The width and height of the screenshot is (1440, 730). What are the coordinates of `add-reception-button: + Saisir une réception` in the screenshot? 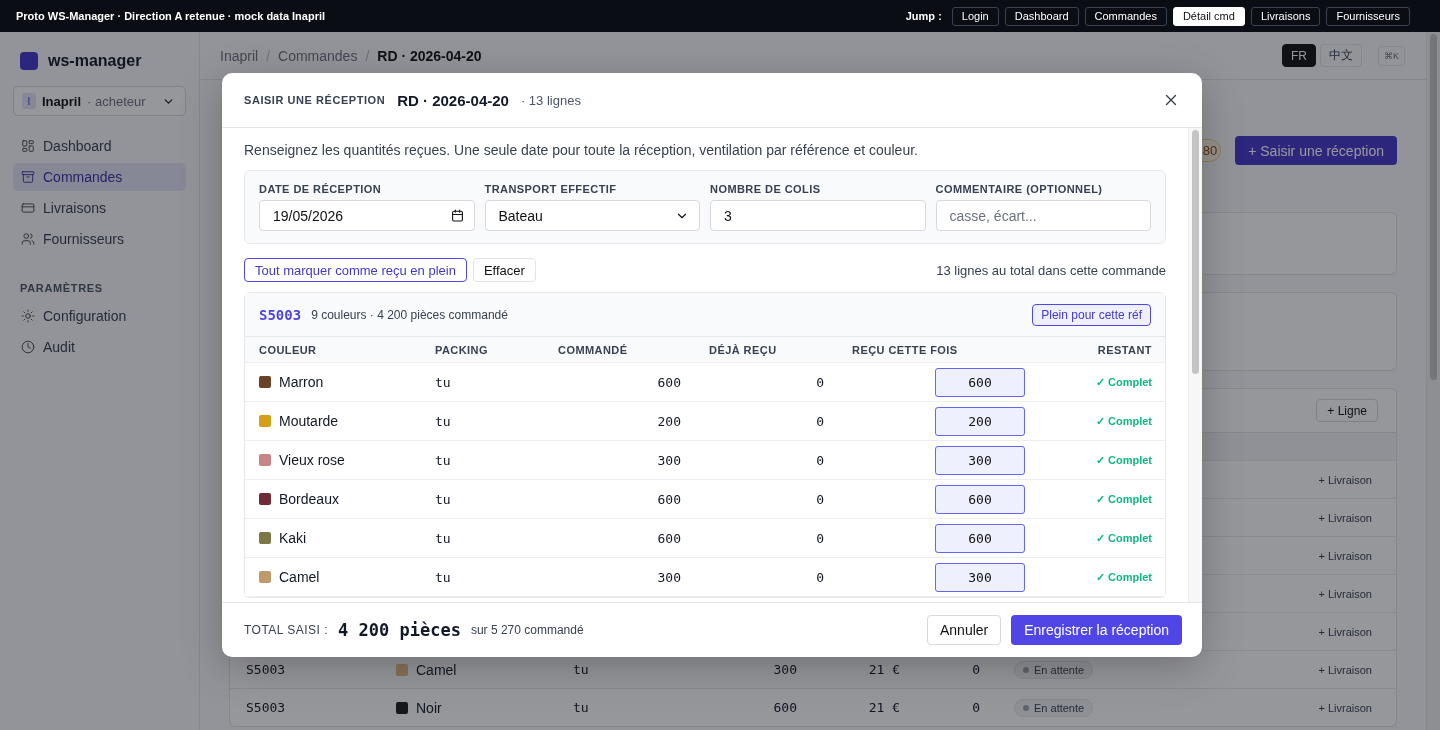 It's located at (1316, 150).